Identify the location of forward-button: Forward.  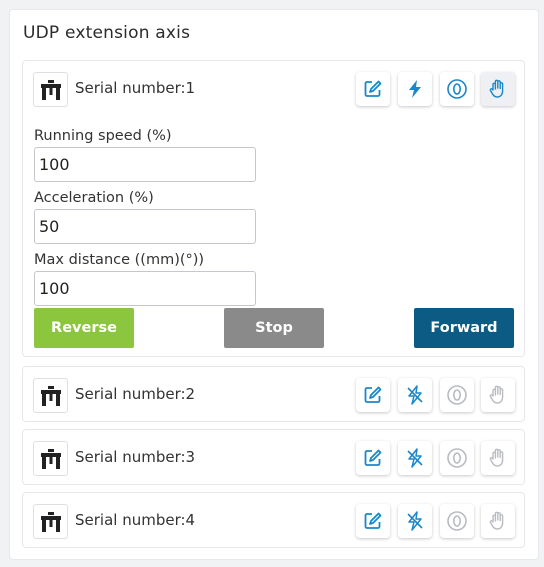
(464, 328).